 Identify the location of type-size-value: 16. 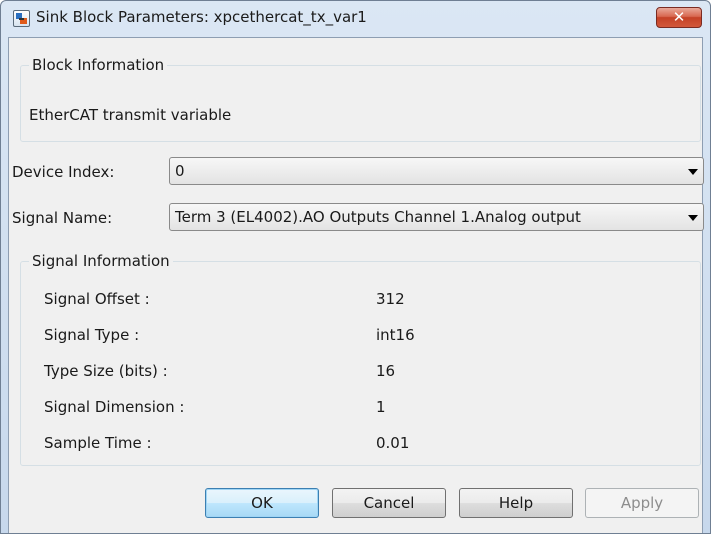
(386, 371).